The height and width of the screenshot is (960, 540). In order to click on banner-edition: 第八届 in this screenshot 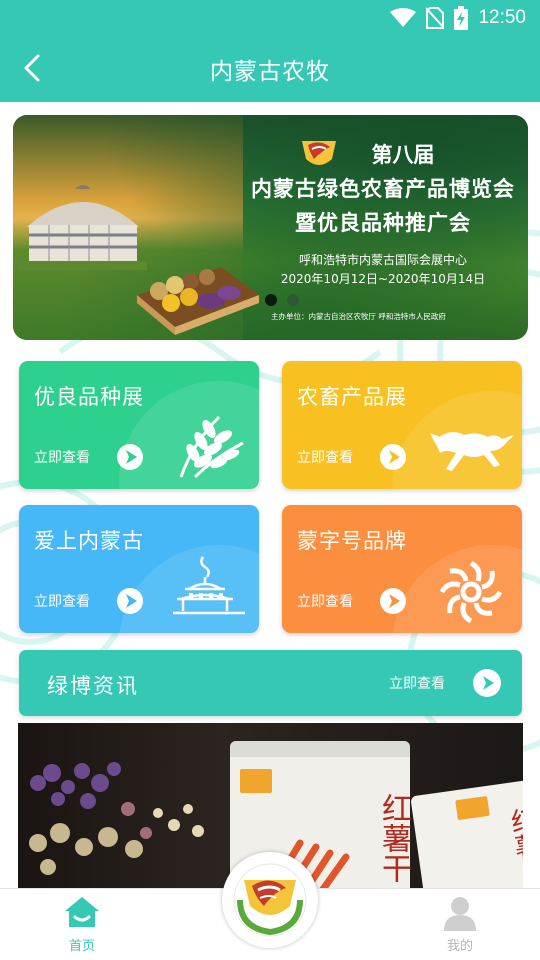, I will do `click(403, 155)`.